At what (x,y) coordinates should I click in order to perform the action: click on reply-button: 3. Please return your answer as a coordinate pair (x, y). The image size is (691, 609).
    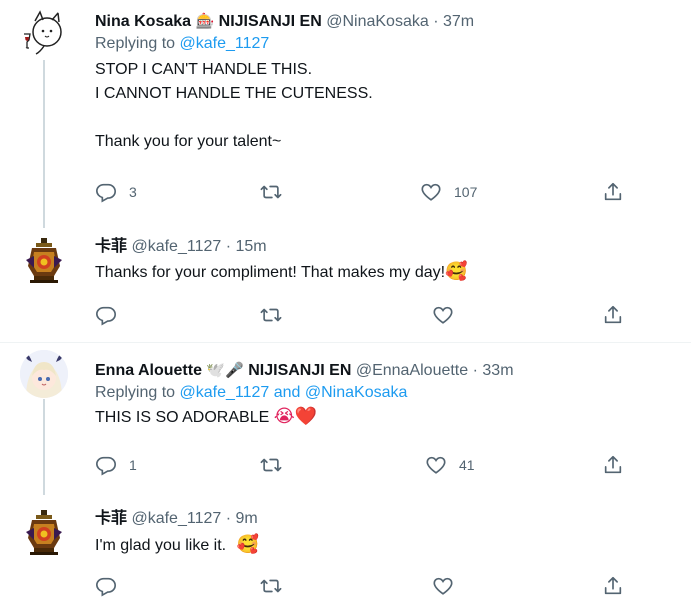
    Looking at the image, I should click on (116, 192).